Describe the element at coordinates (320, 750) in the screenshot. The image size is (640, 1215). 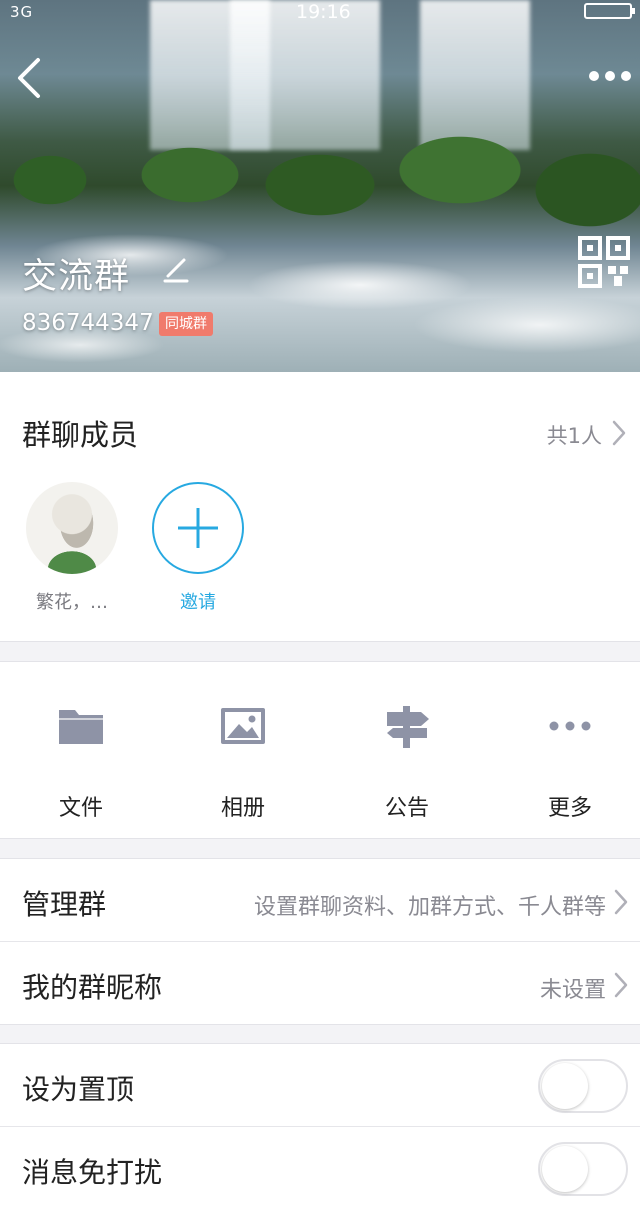
I see `feature-grid: 文件 相册 公告 更多` at that location.